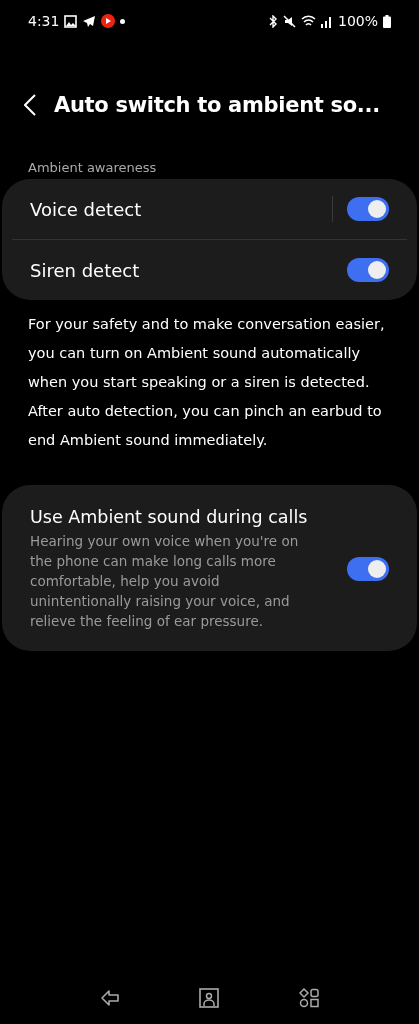 The height and width of the screenshot is (1024, 419). Describe the element at coordinates (206, 382) in the screenshot. I see `description-text: For your safety and to make conversation easier, you can turn on Ambient sound automatically when you start speaking or a siren is detected. After auto detection, you can pinch an earbud to end Ambient sound immediately.` at that location.